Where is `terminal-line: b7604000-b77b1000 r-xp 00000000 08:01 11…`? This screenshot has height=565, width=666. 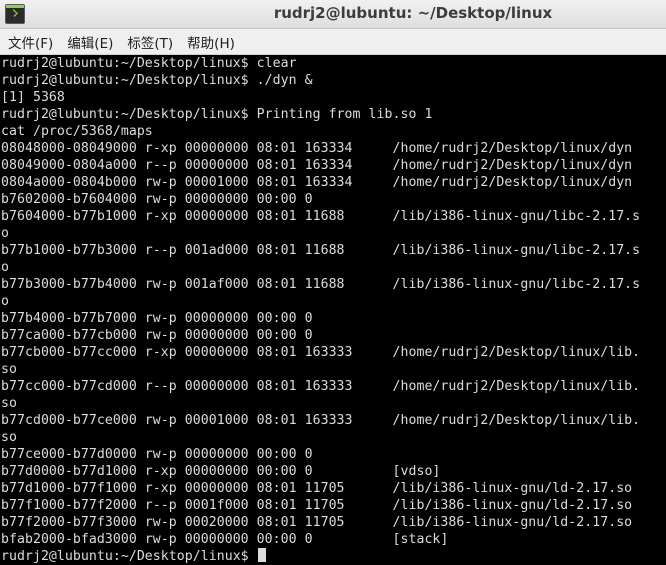
terminal-line: b7604000-b77b1000 r-xp 00000000 08:01 11… is located at coordinates (321, 216).